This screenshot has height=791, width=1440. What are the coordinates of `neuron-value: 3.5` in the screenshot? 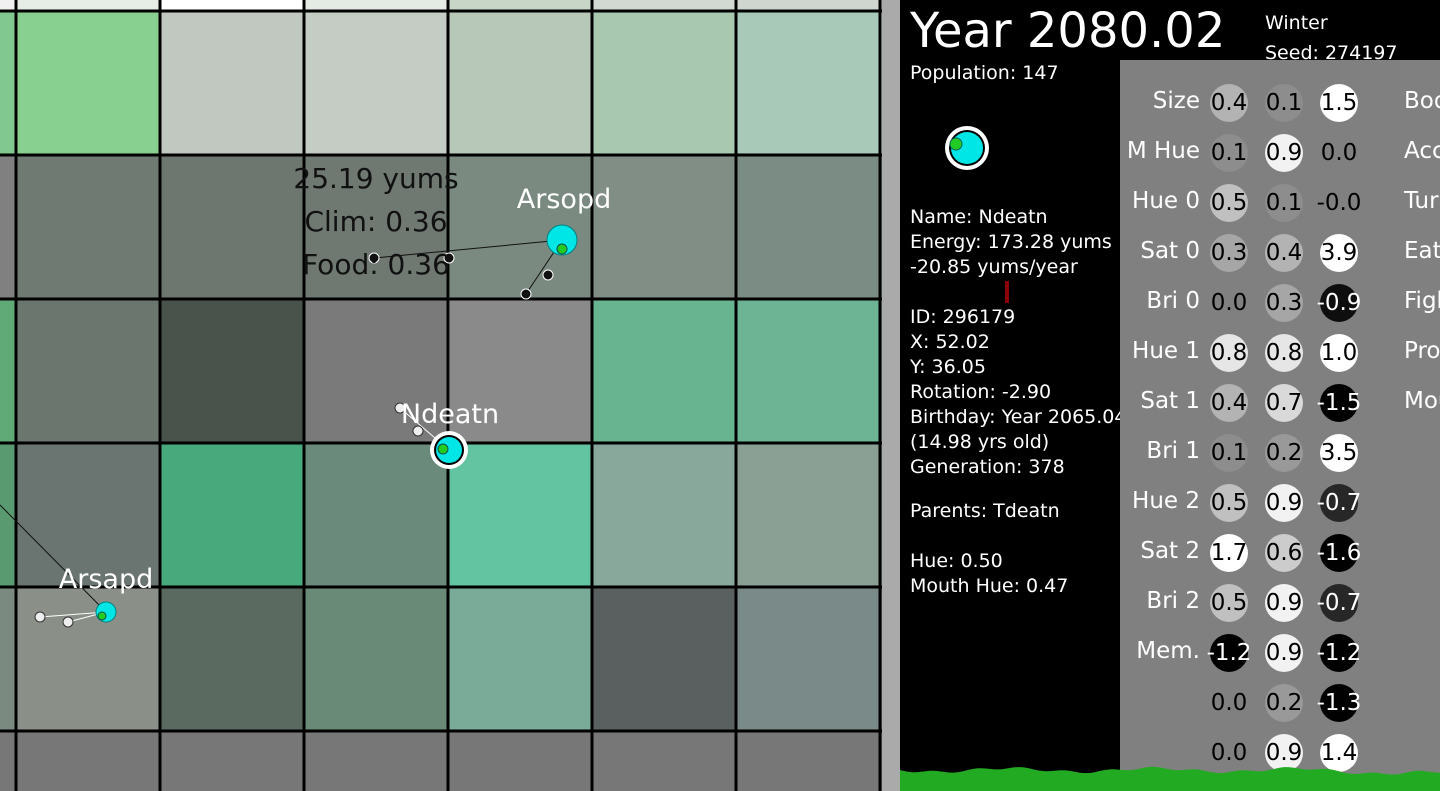 It's located at (1339, 453).